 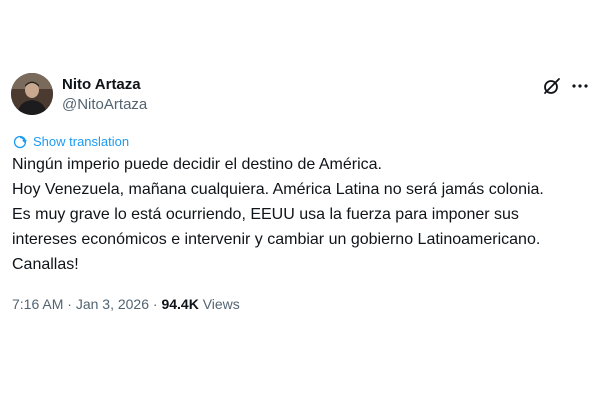 I want to click on tweet-date: Jan 3, 2026, so click(x=112, y=304).